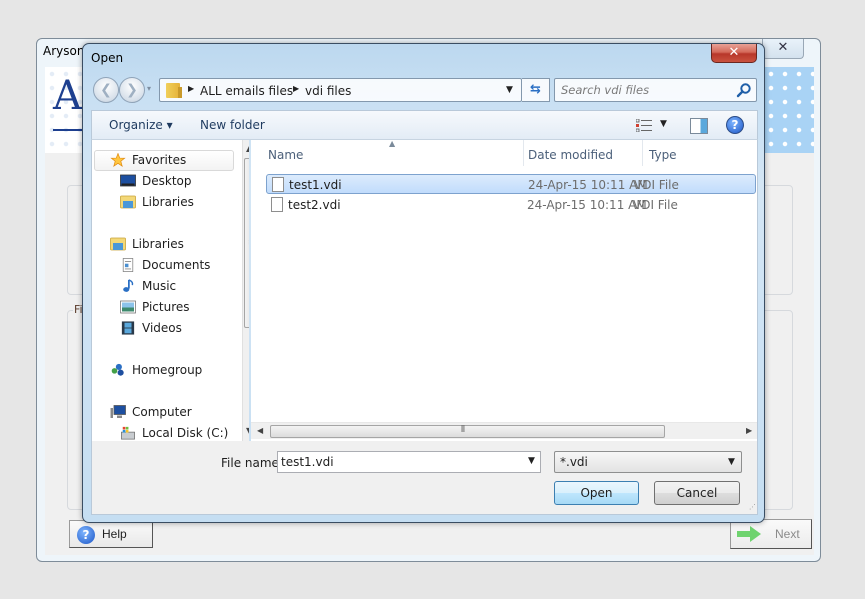  What do you see at coordinates (167, 370) in the screenshot?
I see `nav-item-label: Homegroup` at bounding box center [167, 370].